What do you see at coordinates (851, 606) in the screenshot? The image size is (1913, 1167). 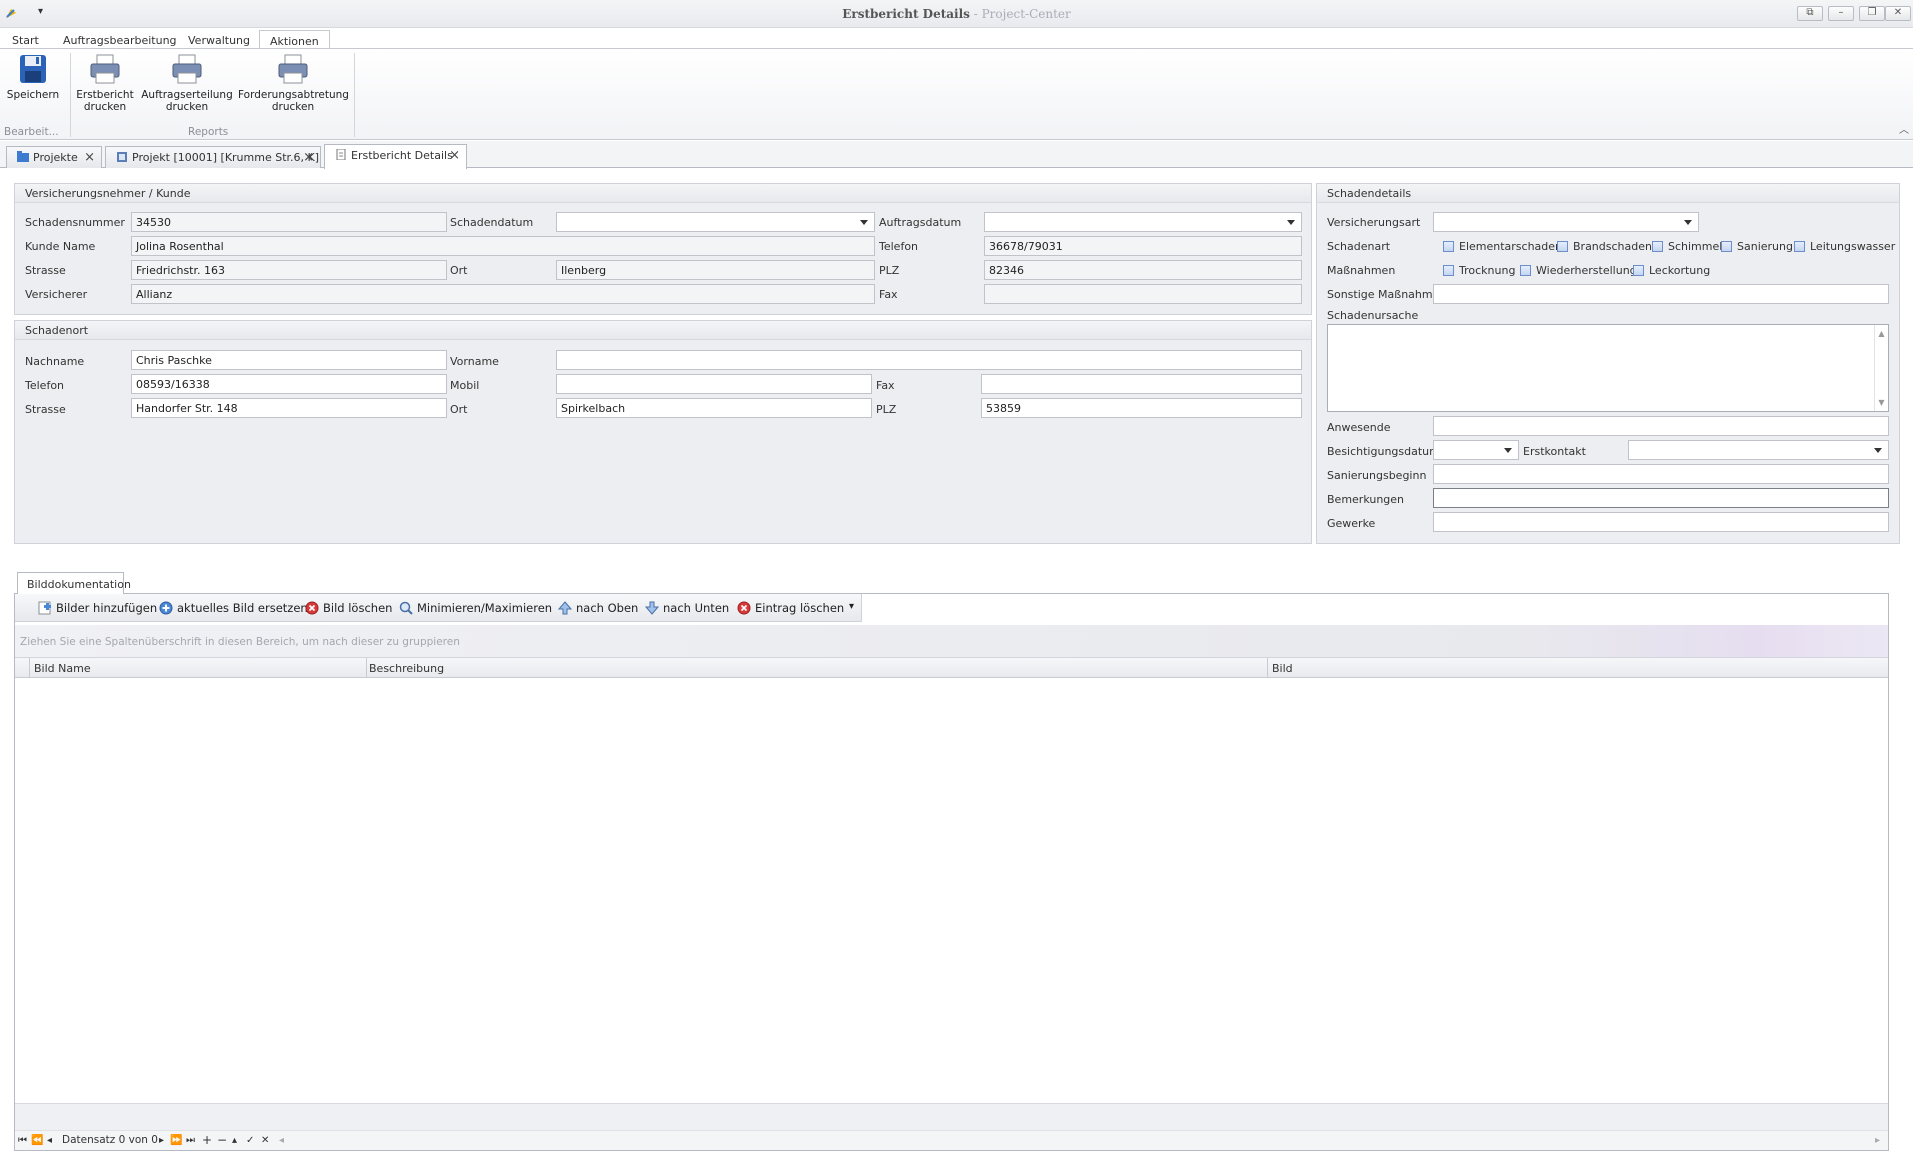 I see `toolbar-overflow-icon: ▾` at bounding box center [851, 606].